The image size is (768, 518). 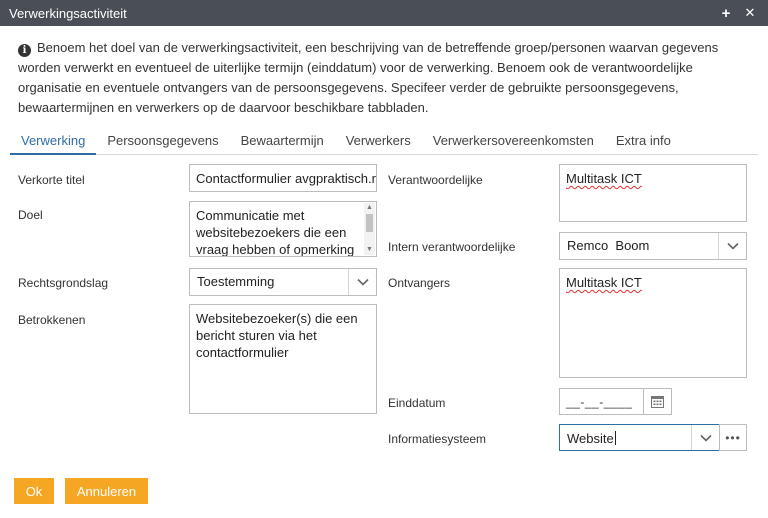 I want to click on verantwoordelijke-label: Verantwoordelijke, so click(x=435, y=180).